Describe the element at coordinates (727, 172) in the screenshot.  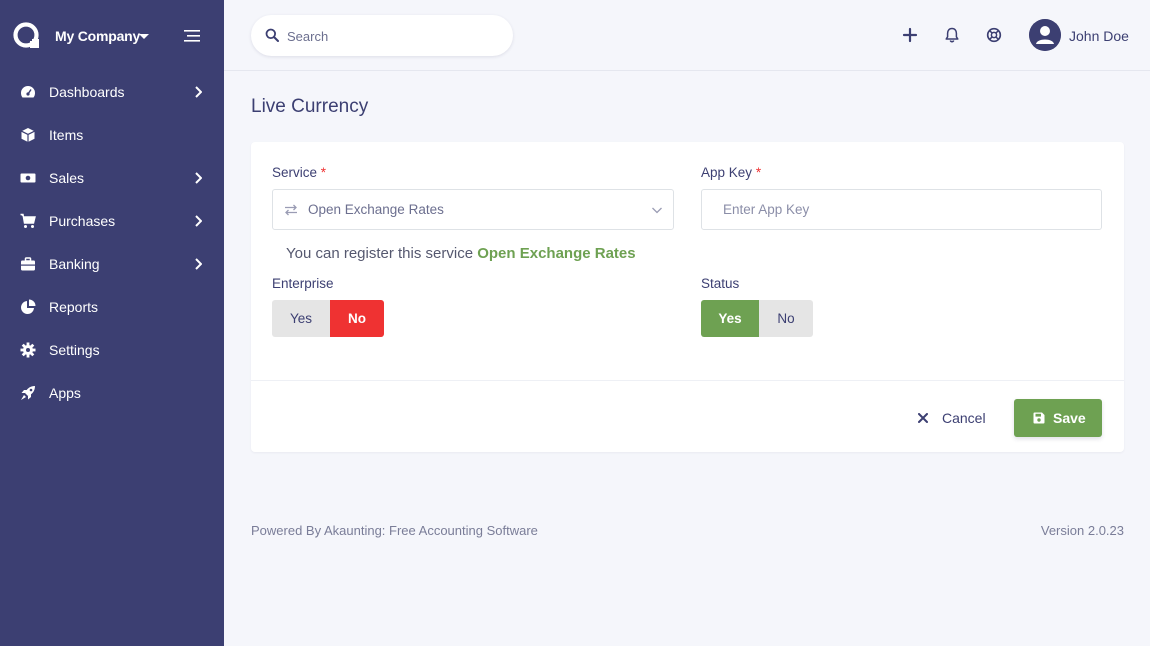
I see `app-key-label-text: App Key` at that location.